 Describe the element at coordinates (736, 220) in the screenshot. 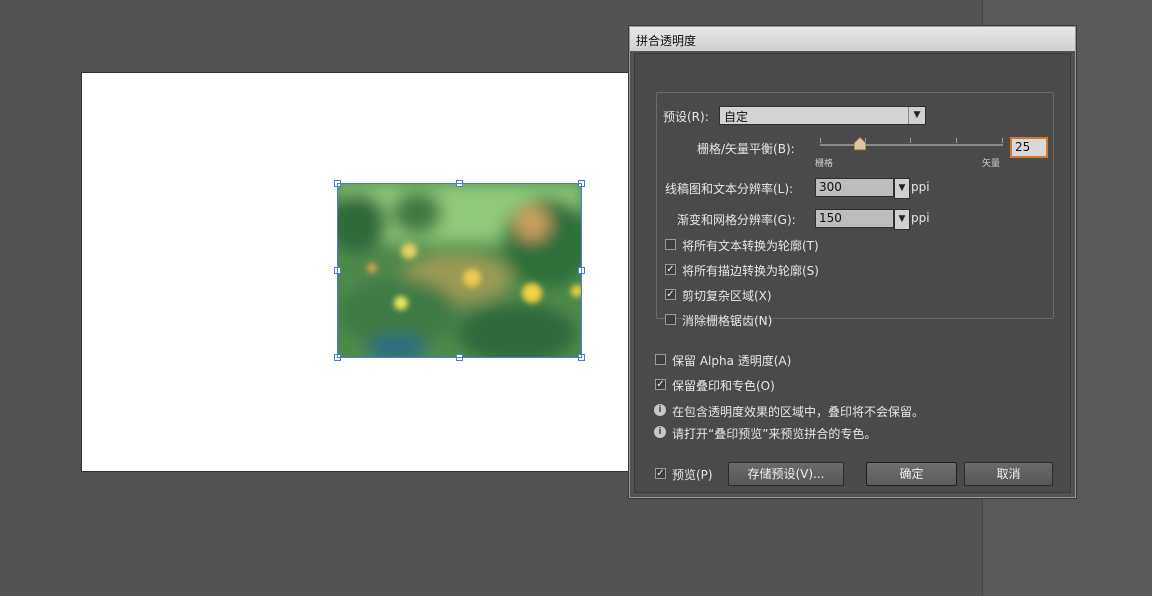

I see `gradient-resolution-label: 渐变和网格分辨率(G):` at that location.